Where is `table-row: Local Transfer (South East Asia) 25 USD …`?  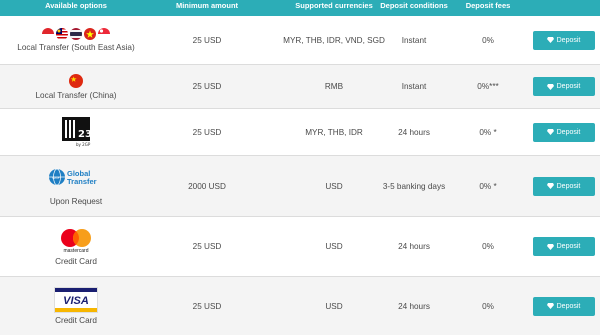
table-row: Local Transfer (South East Asia) 25 USD … is located at coordinates (300, 40).